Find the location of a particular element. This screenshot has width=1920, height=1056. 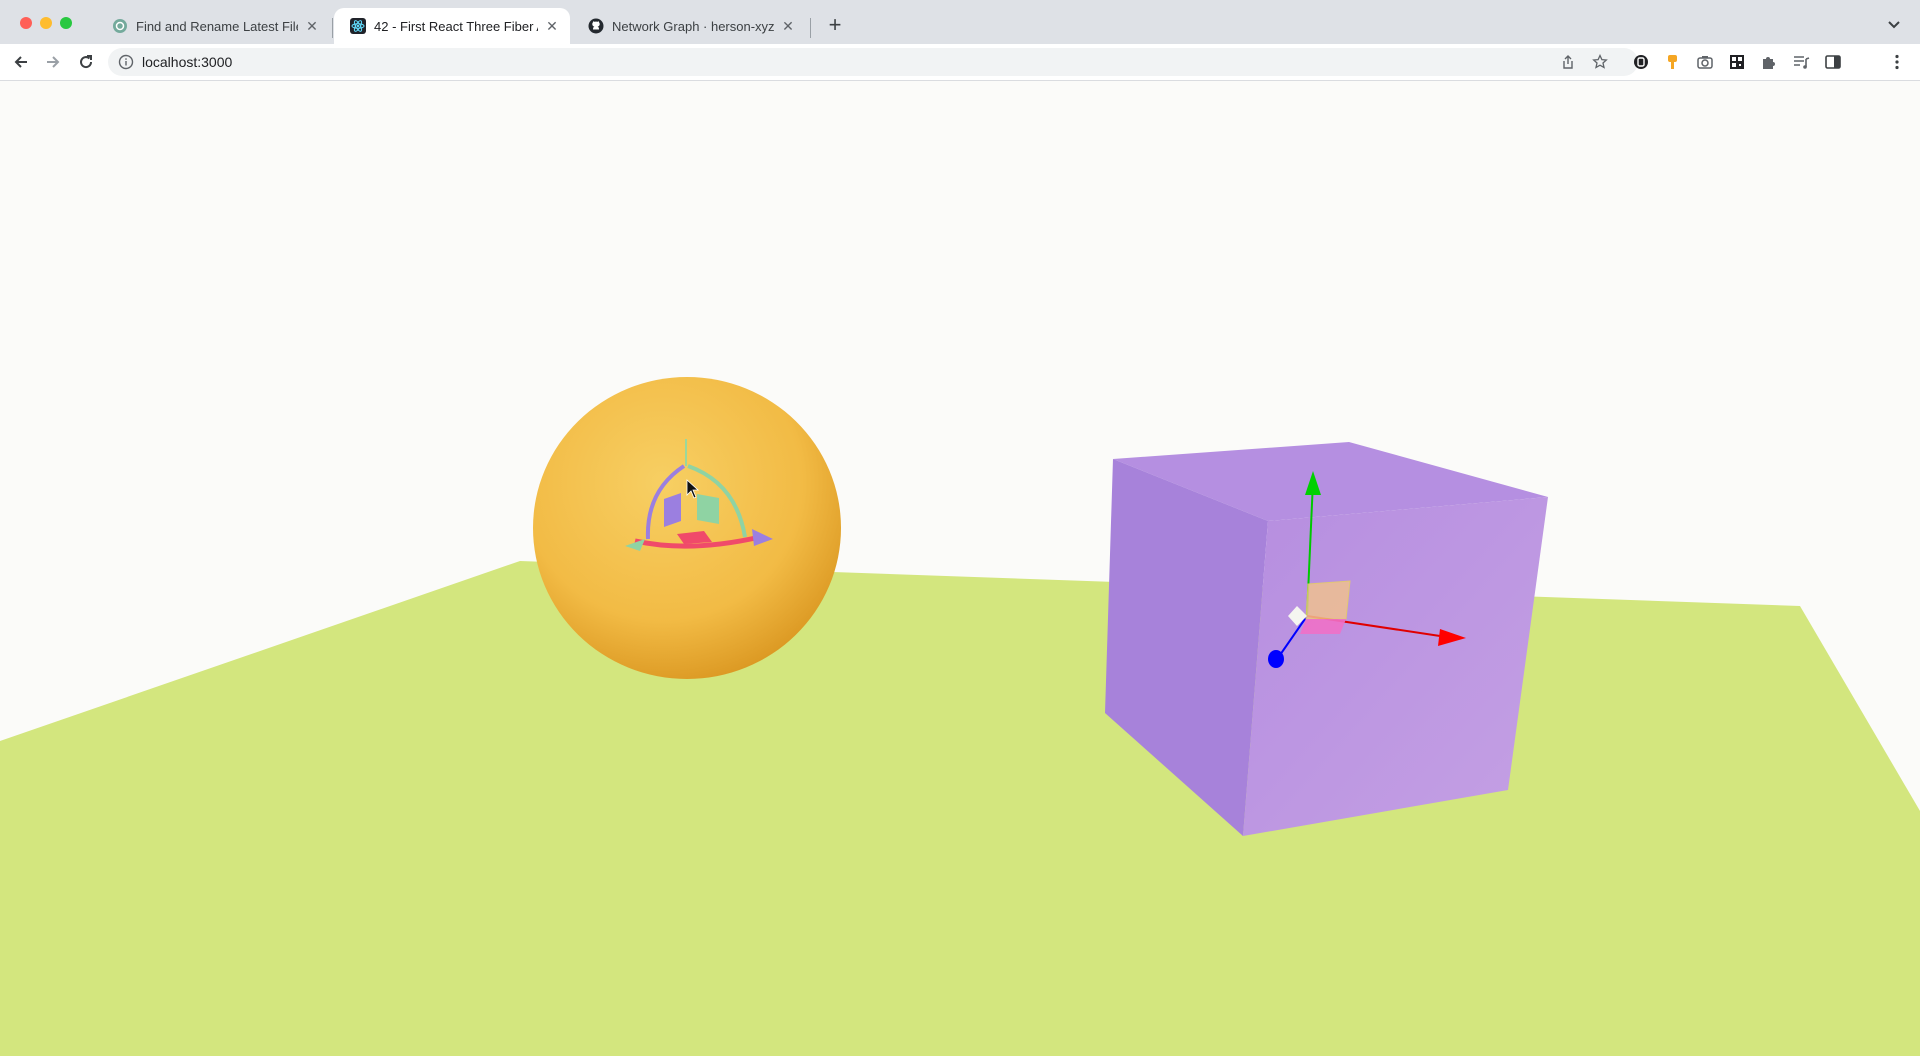

tab-title: 42 - First React Three Fiber App is located at coordinates (456, 26).